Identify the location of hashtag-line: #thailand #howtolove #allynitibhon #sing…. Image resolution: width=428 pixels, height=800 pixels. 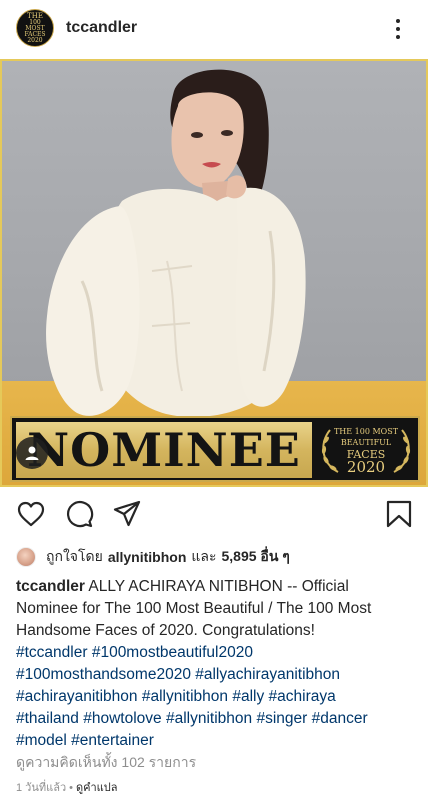
(216, 719).